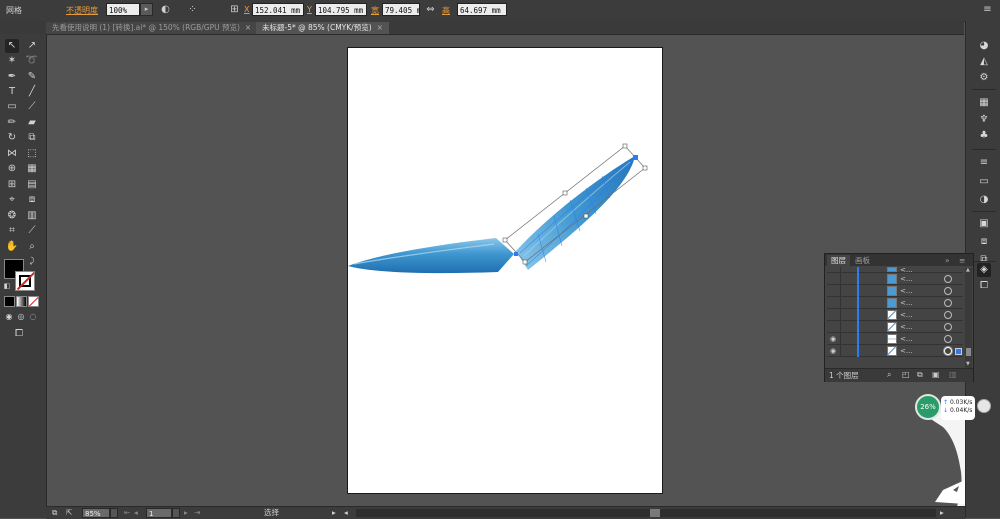 Image resolution: width=1000 pixels, height=519 pixels. What do you see at coordinates (984, 120) in the screenshot?
I see `brushes-icon: ♆` at bounding box center [984, 120].